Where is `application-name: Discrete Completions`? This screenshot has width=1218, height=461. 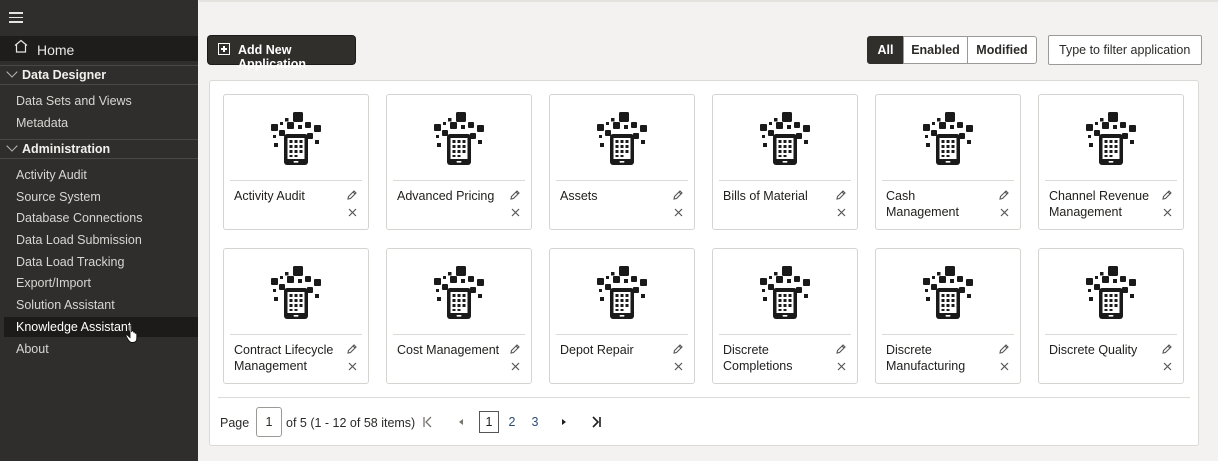
application-name: Discrete Completions is located at coordinates (758, 358).